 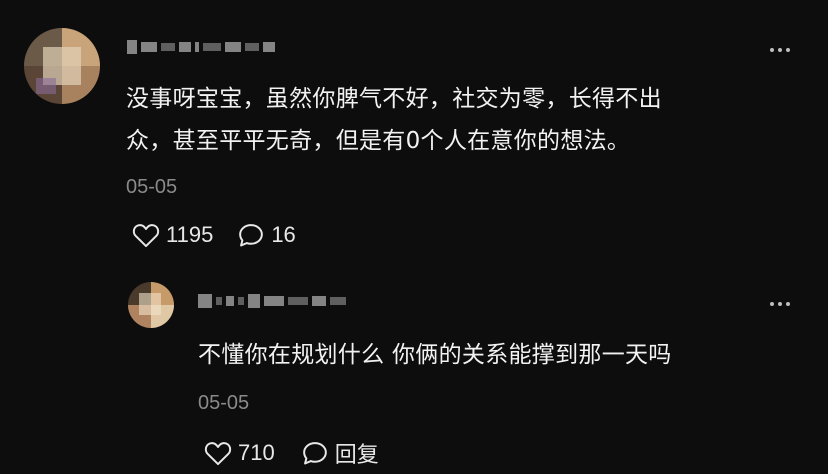 I want to click on like-button: 710, so click(x=239, y=453).